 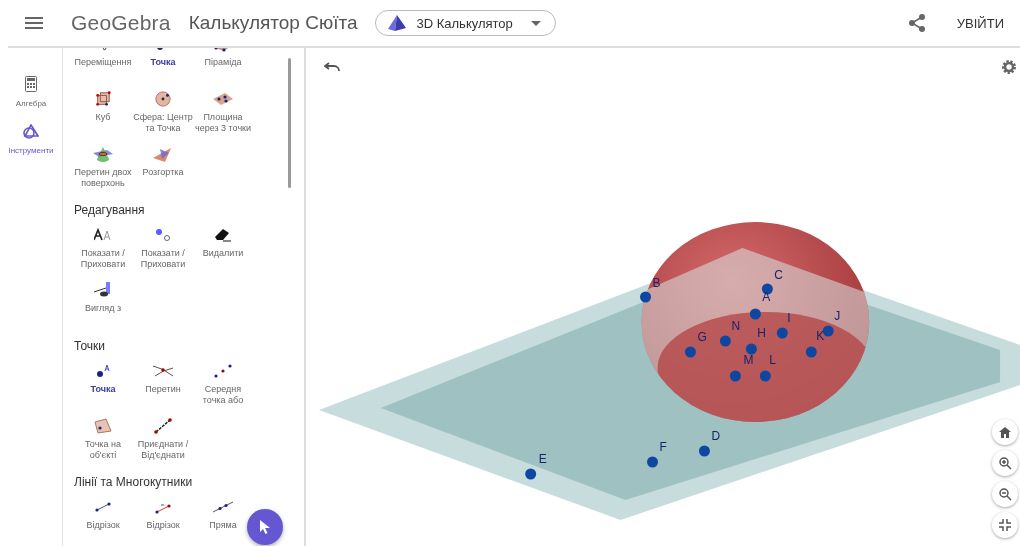 What do you see at coordinates (223, 507) in the screenshot?
I see `line-icon` at bounding box center [223, 507].